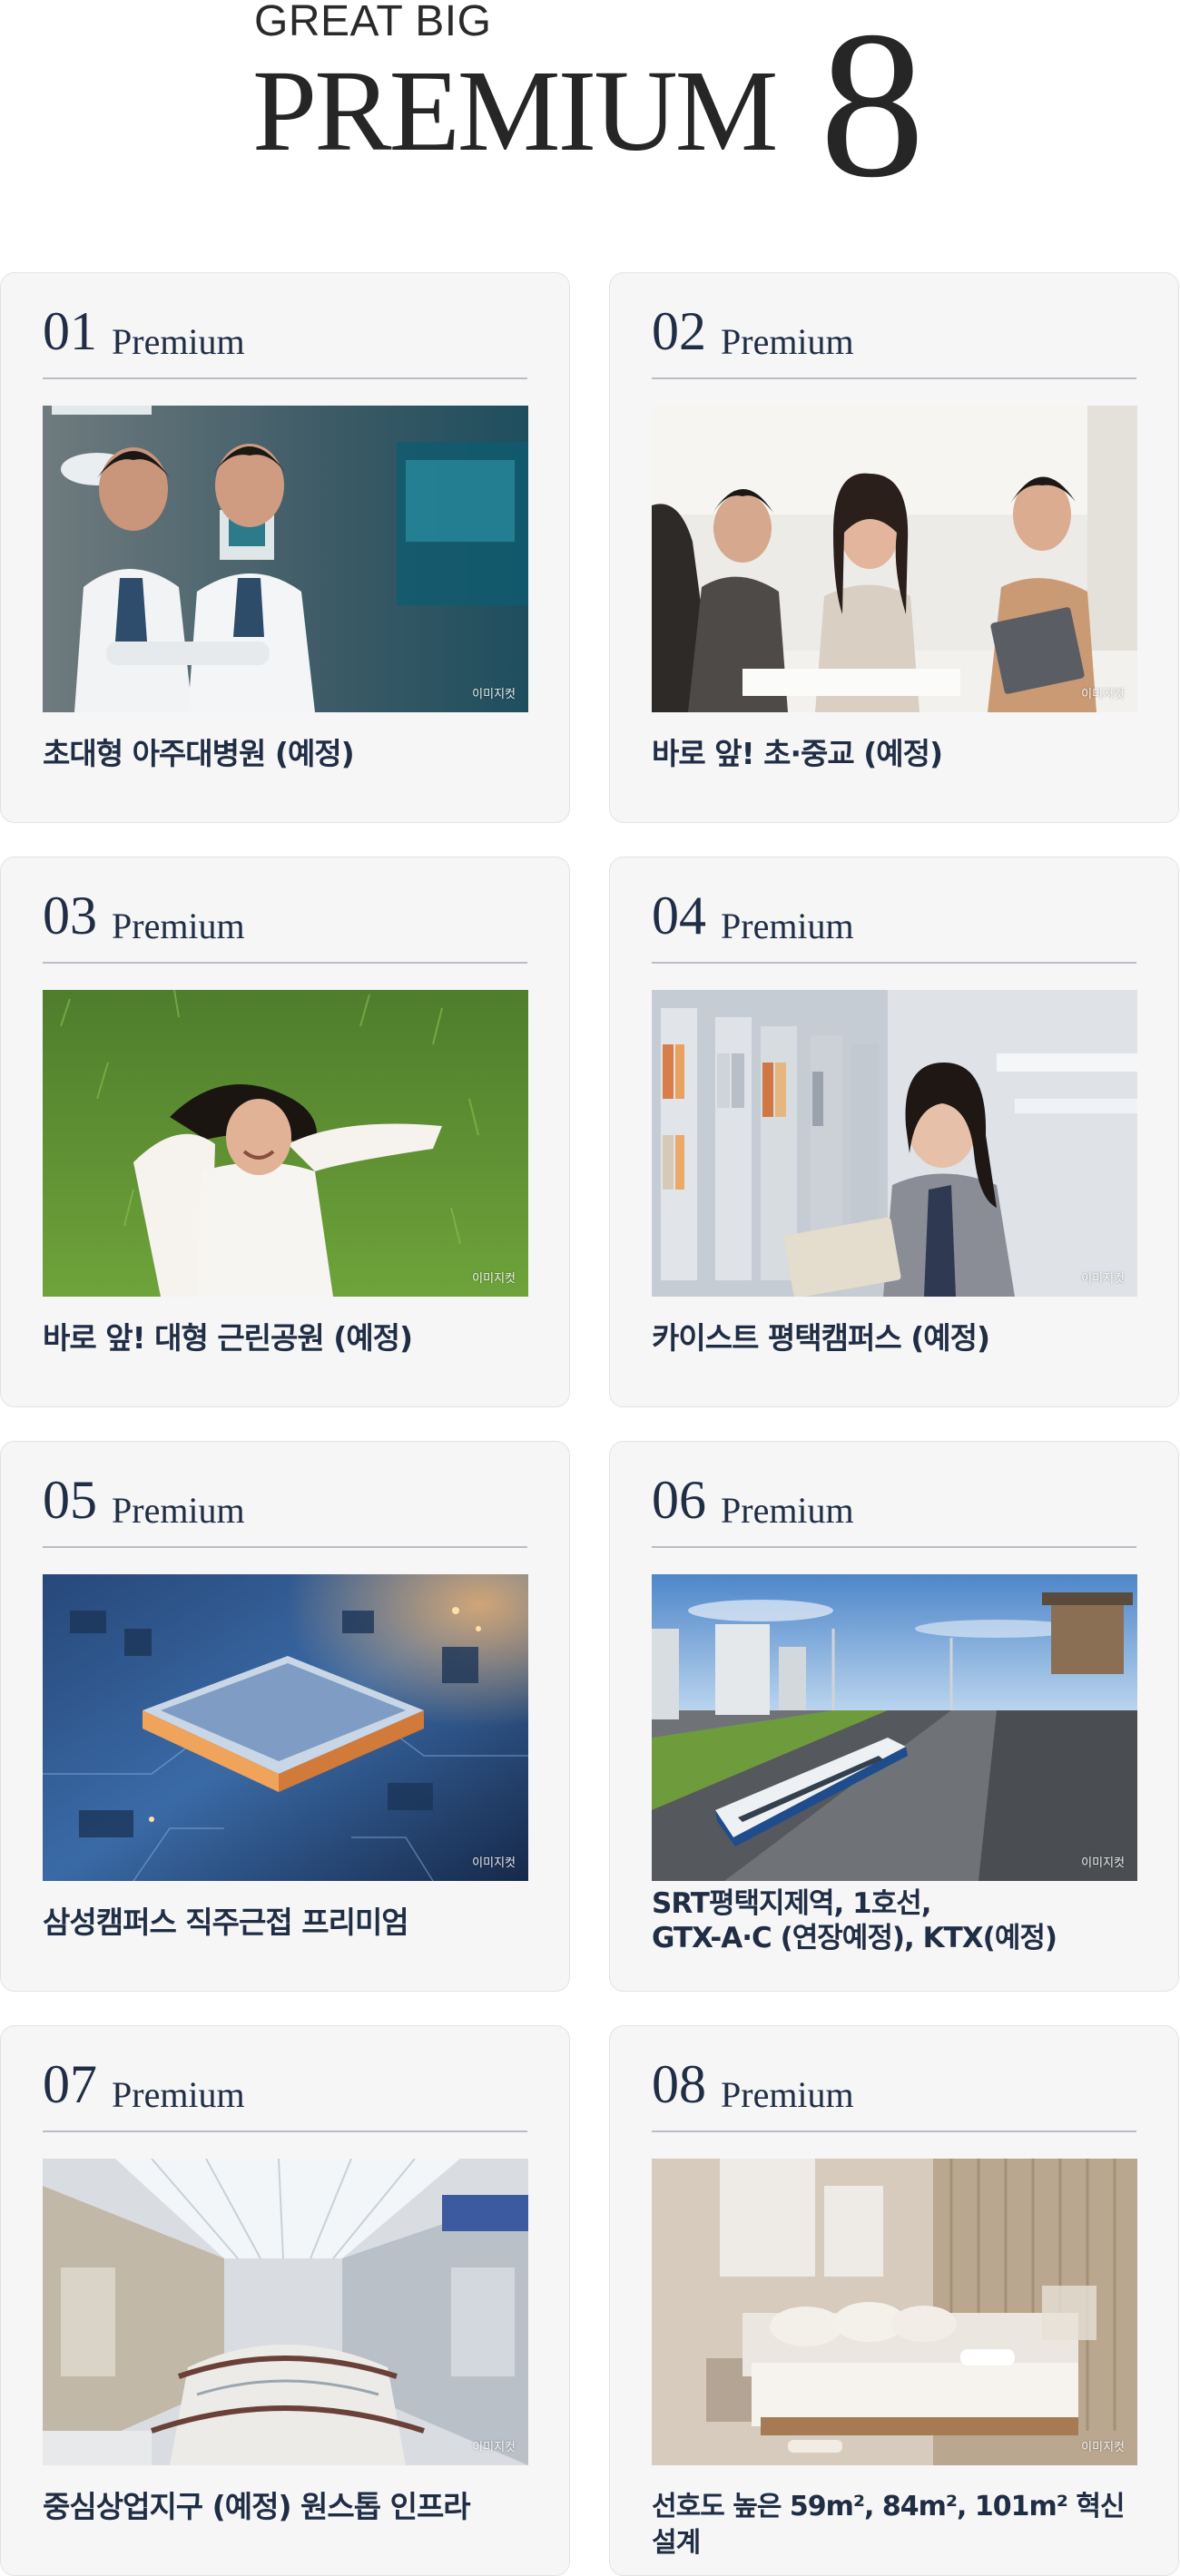 Image resolution: width=1180 pixels, height=2576 pixels. What do you see at coordinates (679, 2084) in the screenshot?
I see `card-number: 08` at bounding box center [679, 2084].